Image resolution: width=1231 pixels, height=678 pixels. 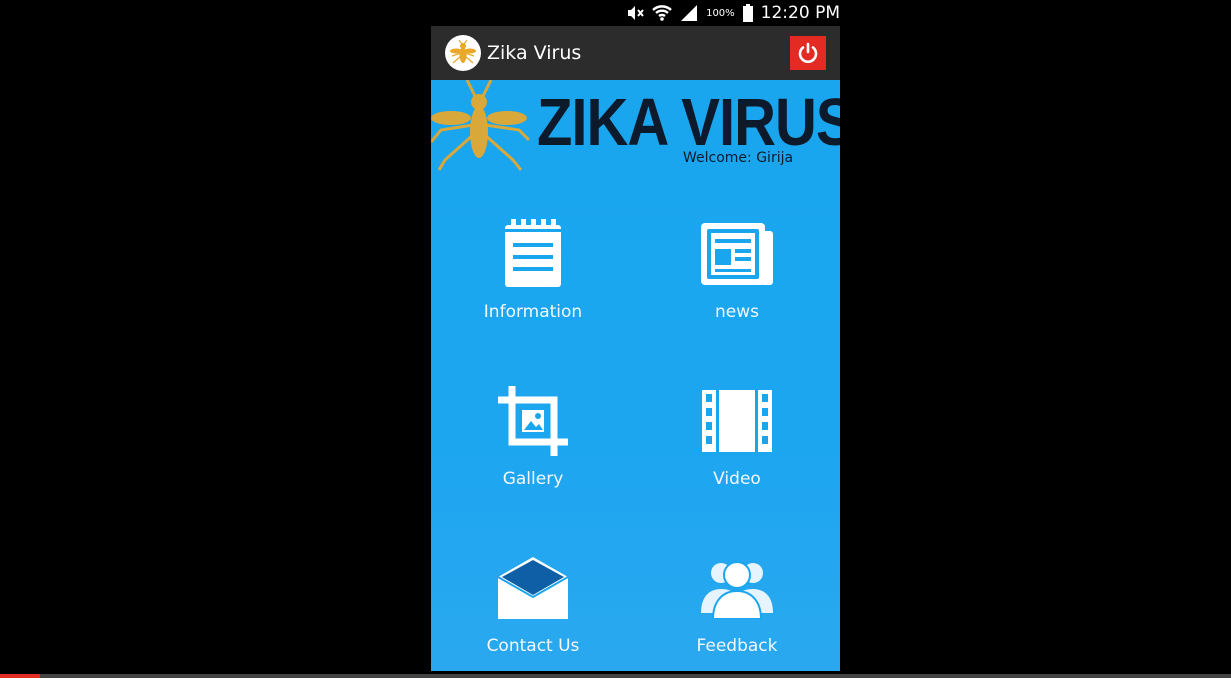 What do you see at coordinates (533, 646) in the screenshot?
I see `menu-label: Contact Us` at bounding box center [533, 646].